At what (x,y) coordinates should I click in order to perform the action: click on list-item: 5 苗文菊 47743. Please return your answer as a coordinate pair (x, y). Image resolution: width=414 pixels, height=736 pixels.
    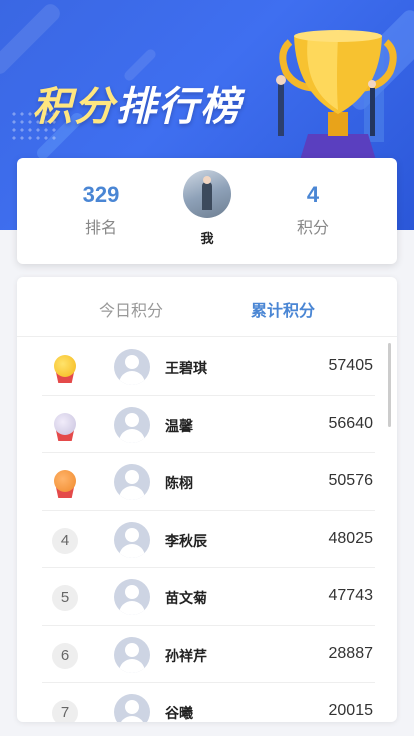
    Looking at the image, I should click on (207, 597).